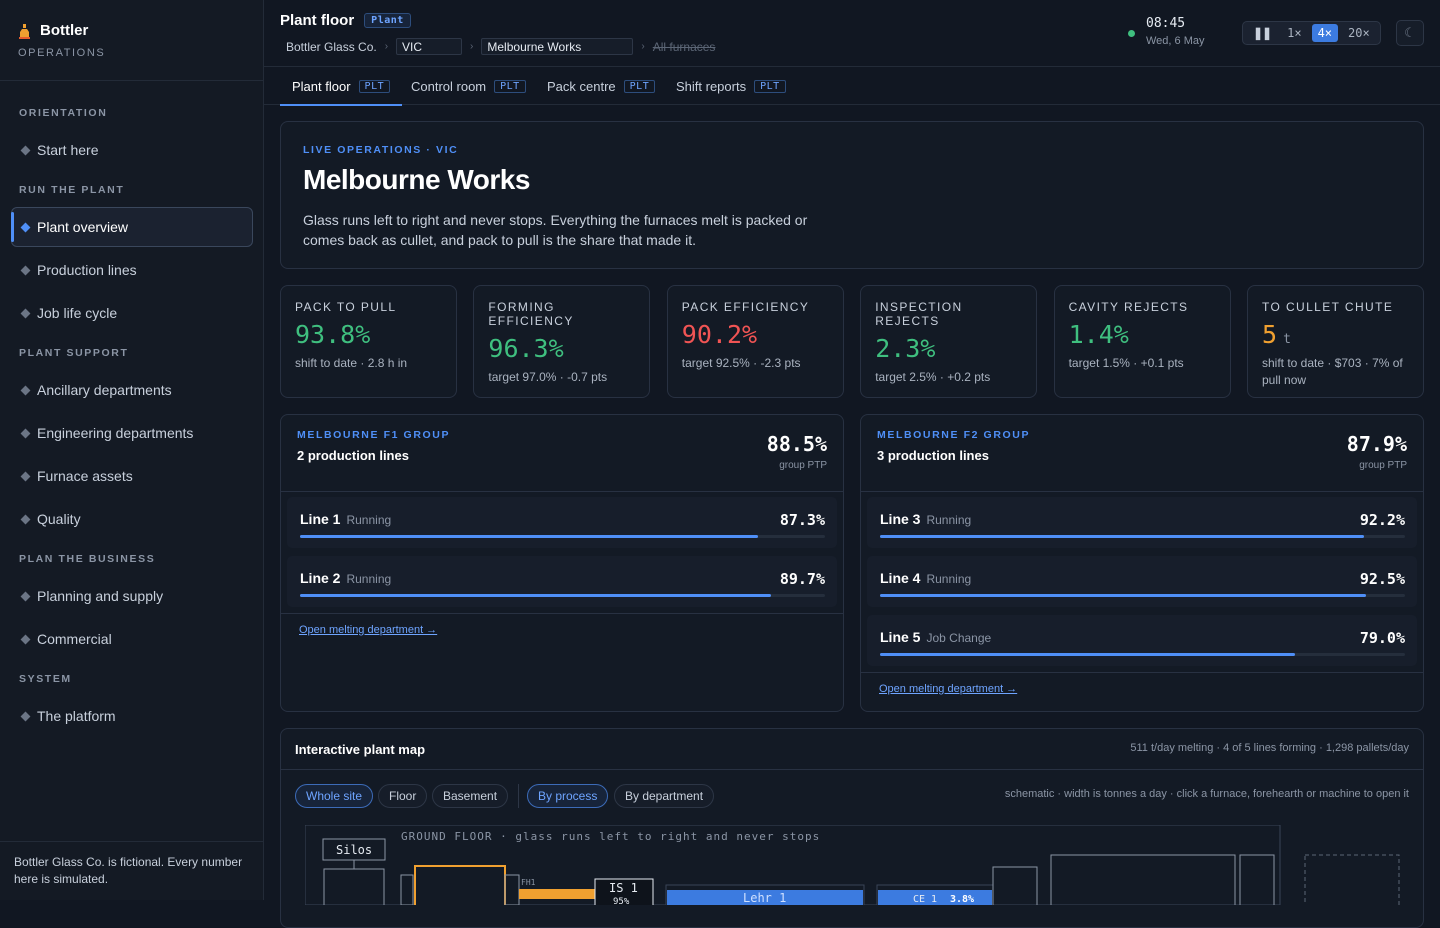 The image size is (1440, 928). What do you see at coordinates (568, 796) in the screenshot?
I see `view-by-process: By process` at bounding box center [568, 796].